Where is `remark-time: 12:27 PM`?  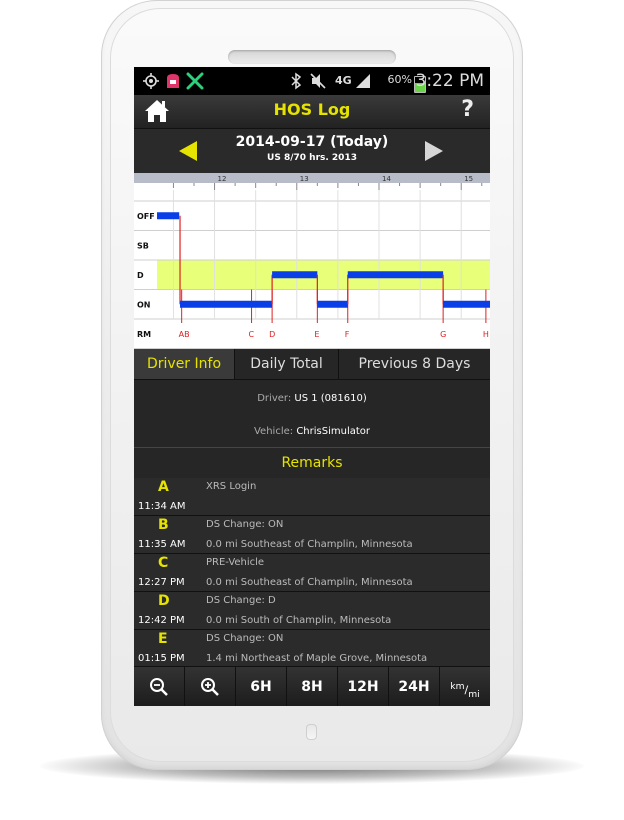 remark-time: 12:27 PM is located at coordinates (161, 582).